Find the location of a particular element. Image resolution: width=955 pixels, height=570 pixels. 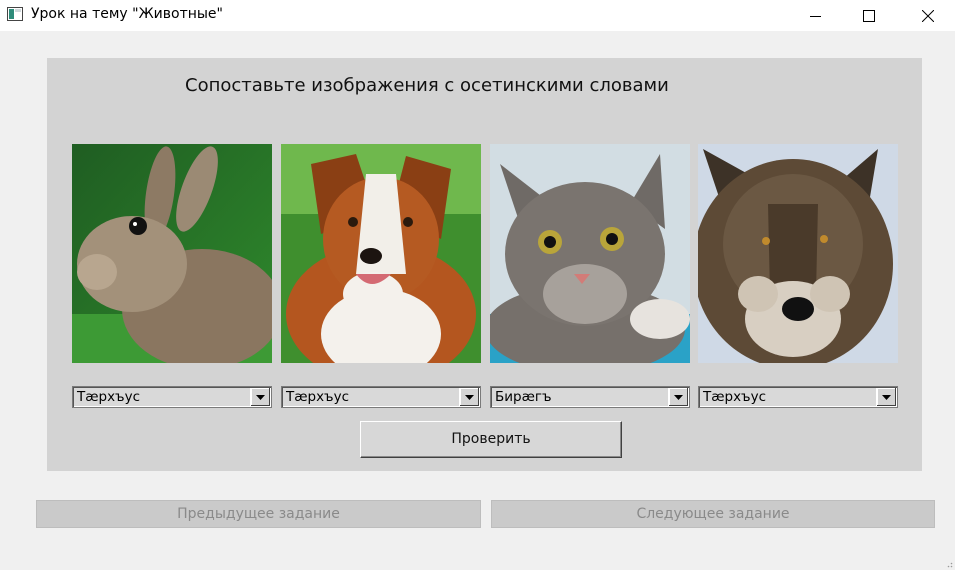

dog-image is located at coordinates (381, 253).